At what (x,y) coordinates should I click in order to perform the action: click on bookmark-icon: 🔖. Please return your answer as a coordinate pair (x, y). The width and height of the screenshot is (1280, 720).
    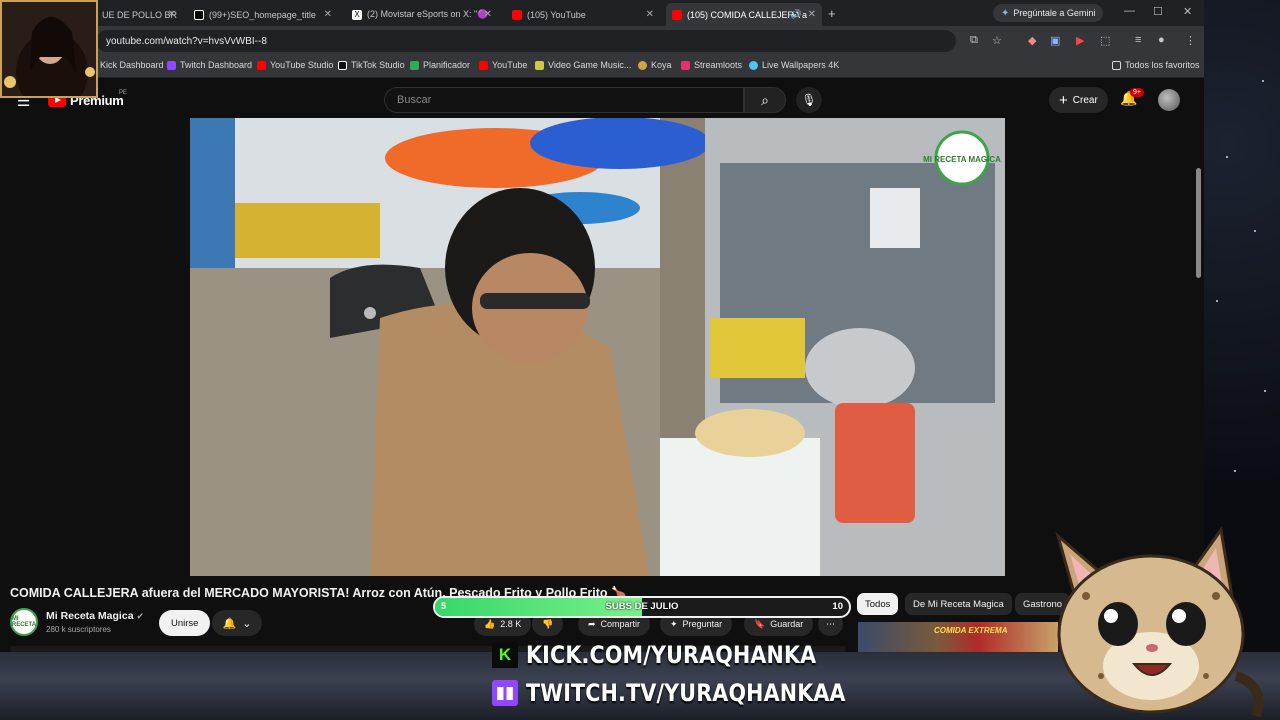
    Looking at the image, I should click on (760, 623).